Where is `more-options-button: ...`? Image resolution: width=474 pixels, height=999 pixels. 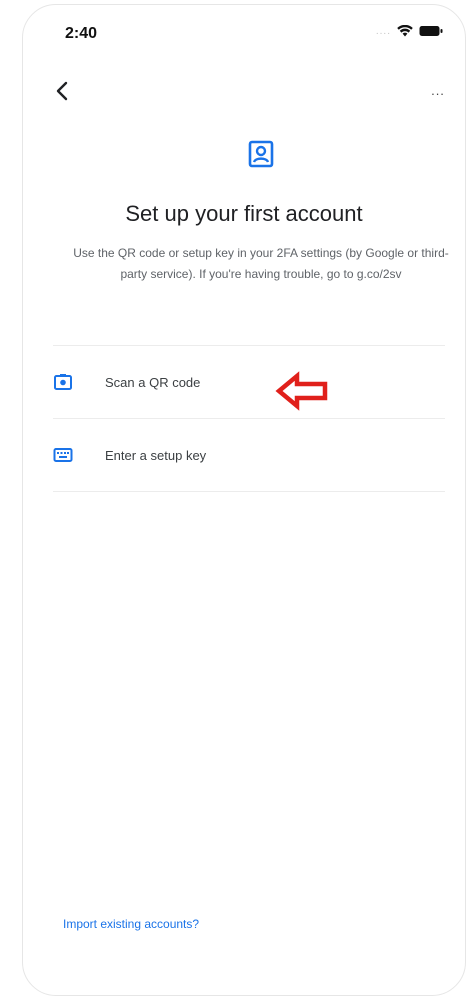
more-options-button: ... is located at coordinates (438, 91).